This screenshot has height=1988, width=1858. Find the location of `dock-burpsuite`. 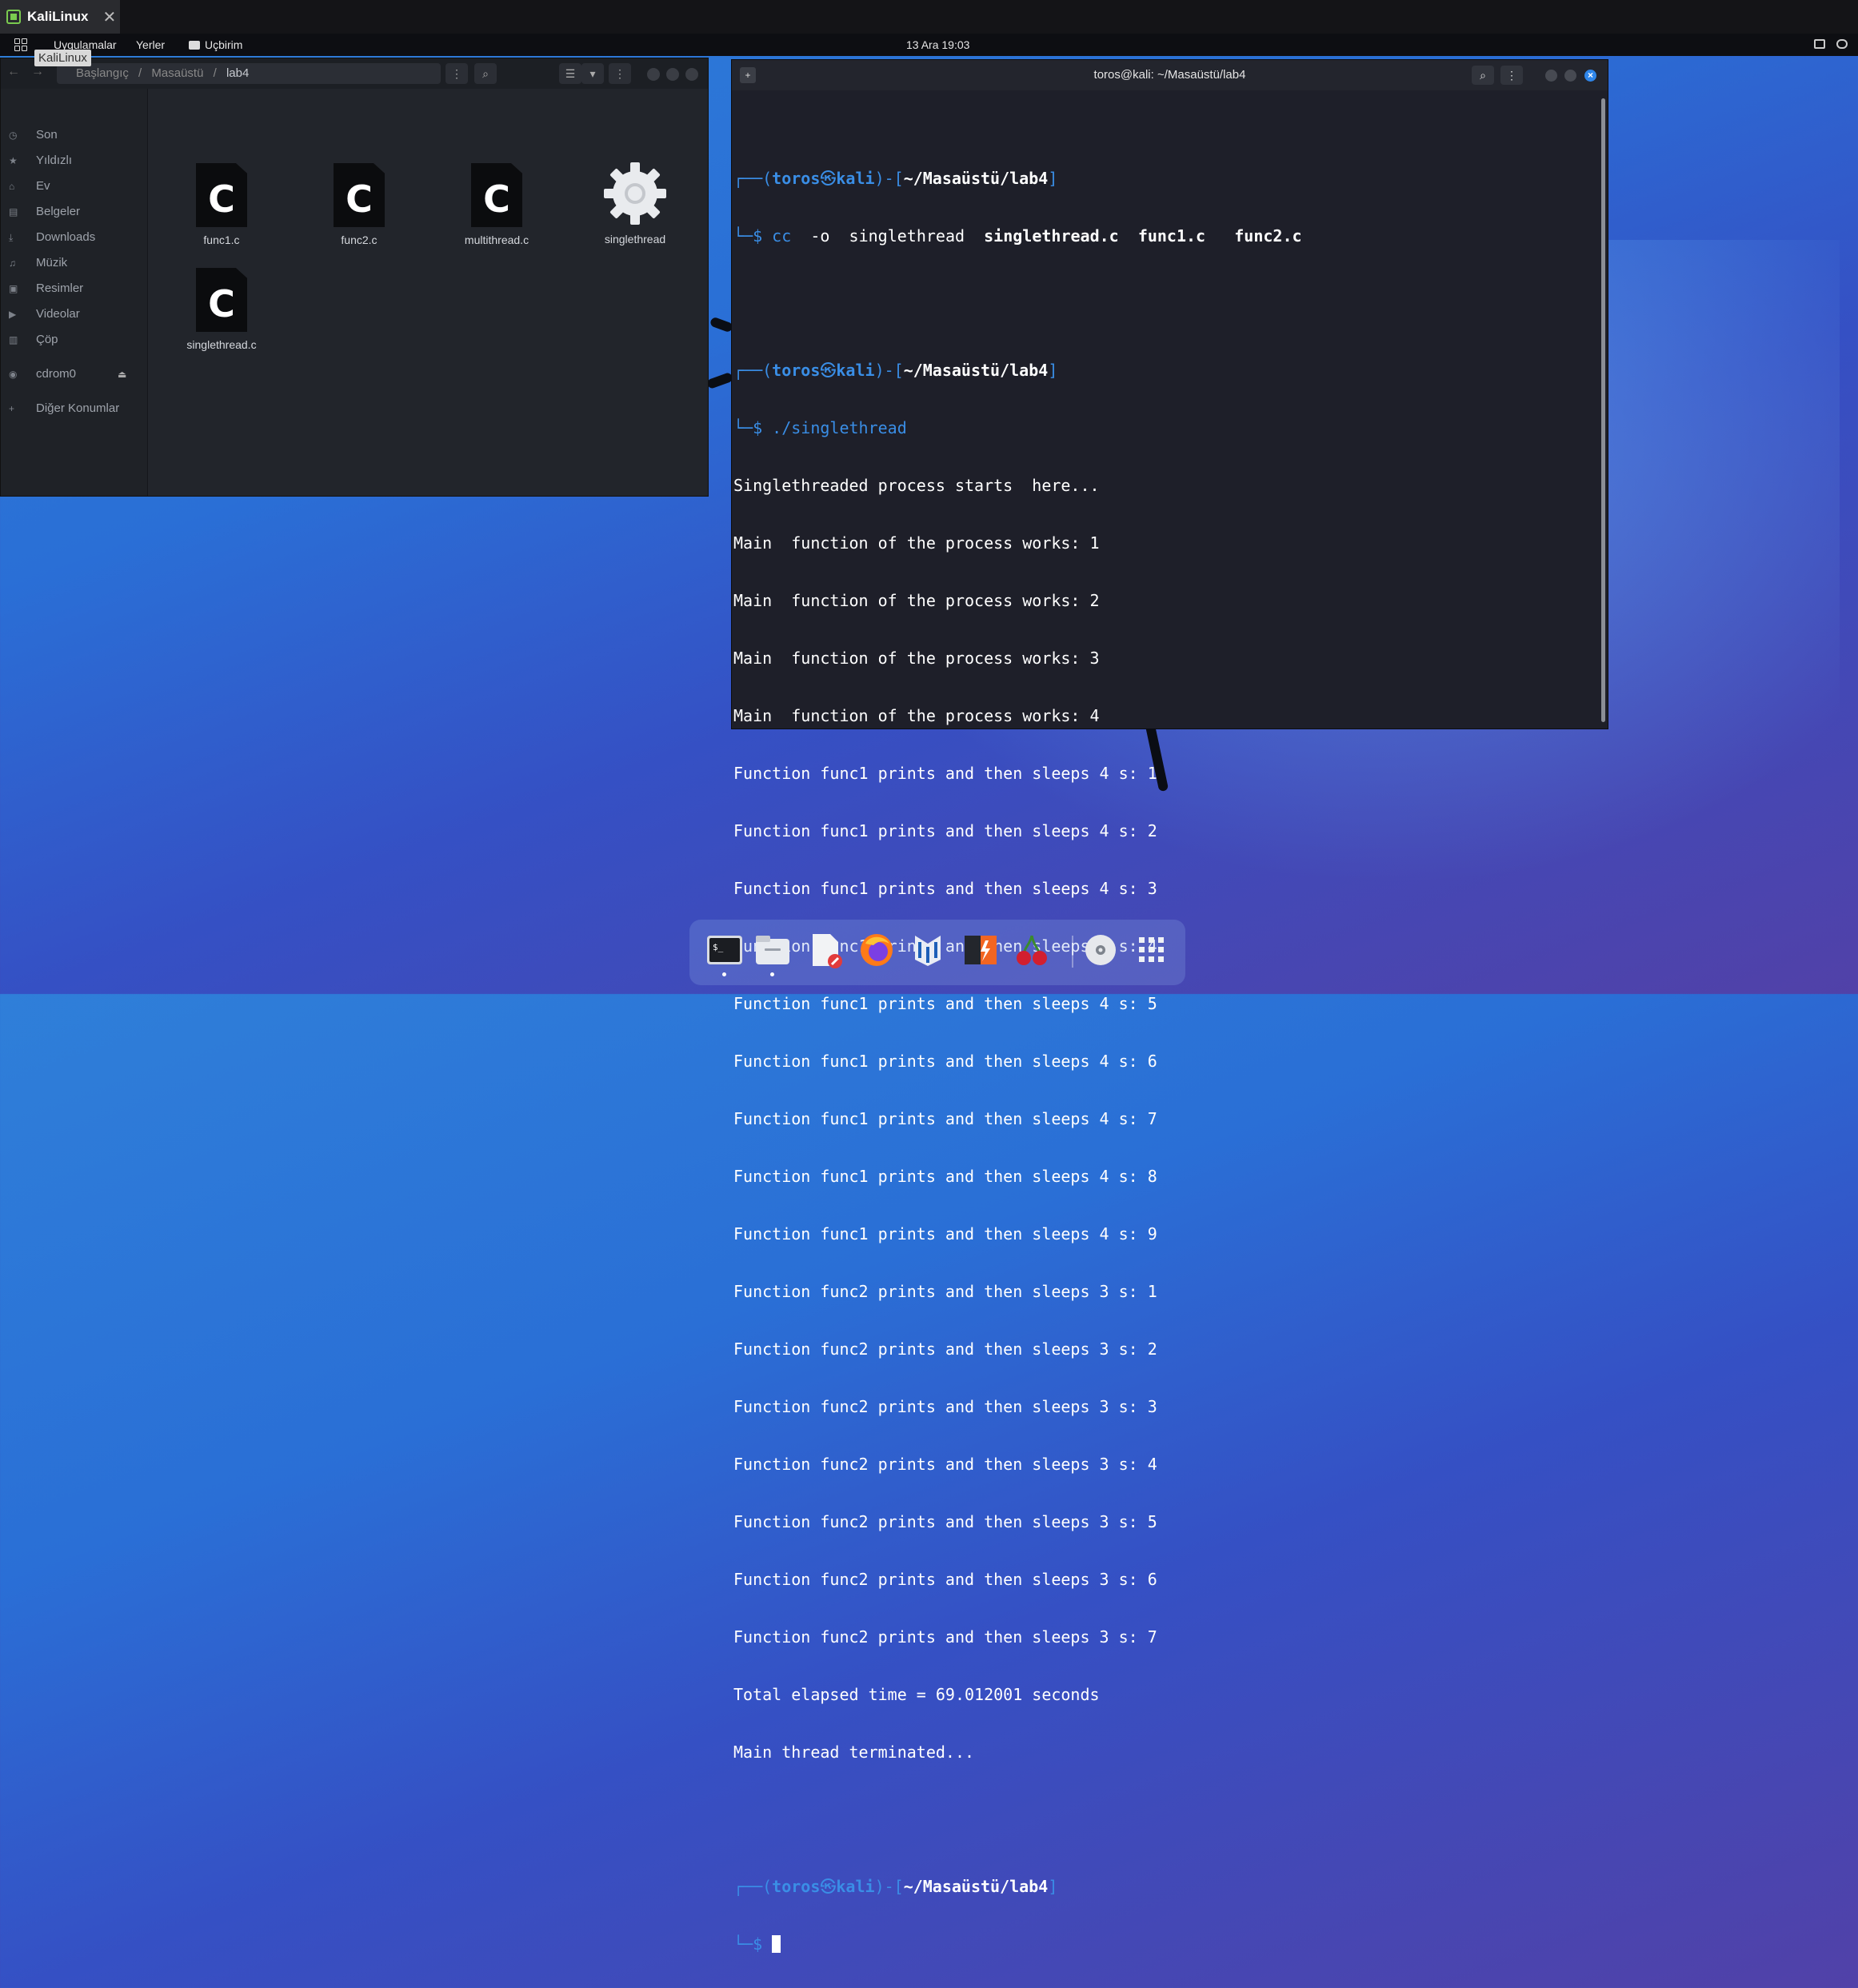

dock-burpsuite is located at coordinates (980, 950).